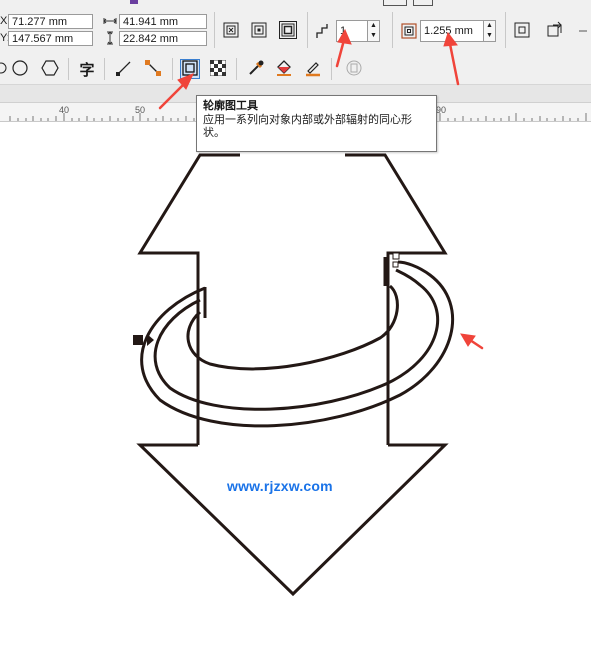  What do you see at coordinates (50, 38) in the screenshot?
I see `y-position-field: 147.567 mm` at bounding box center [50, 38].